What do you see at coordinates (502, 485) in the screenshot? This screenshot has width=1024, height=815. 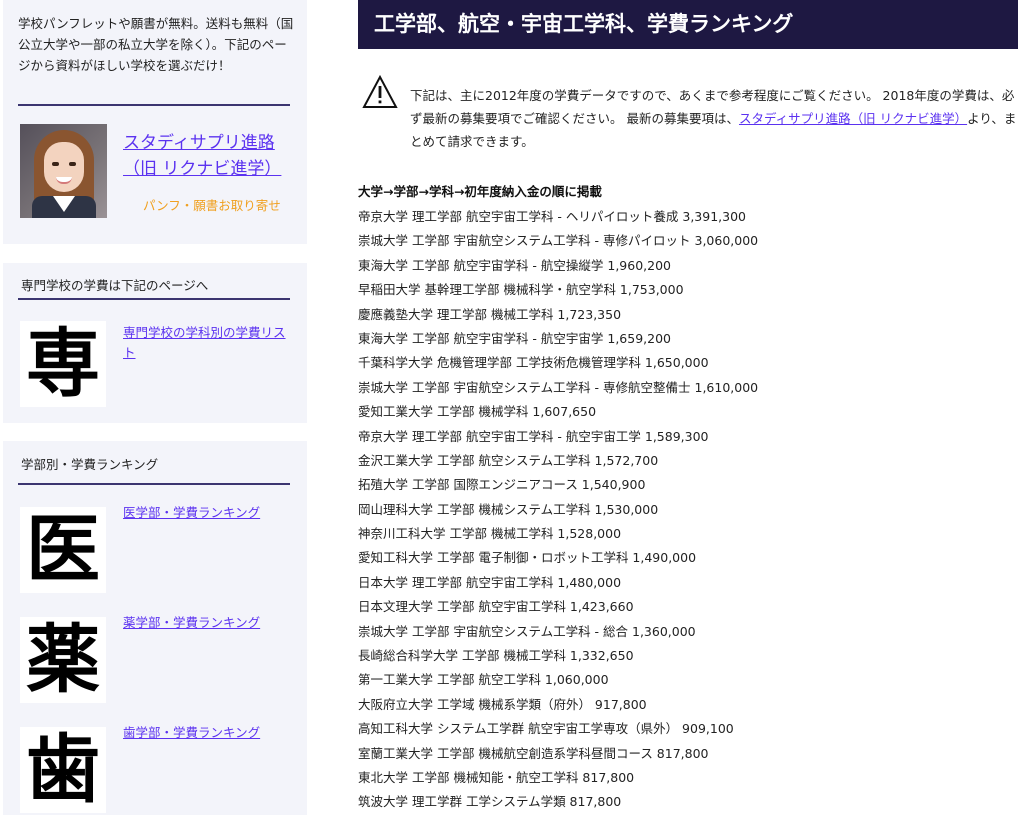 I see `ranking-item: 拓殖大学 工学部 国際エンジニアコース 1,540,900` at bounding box center [502, 485].